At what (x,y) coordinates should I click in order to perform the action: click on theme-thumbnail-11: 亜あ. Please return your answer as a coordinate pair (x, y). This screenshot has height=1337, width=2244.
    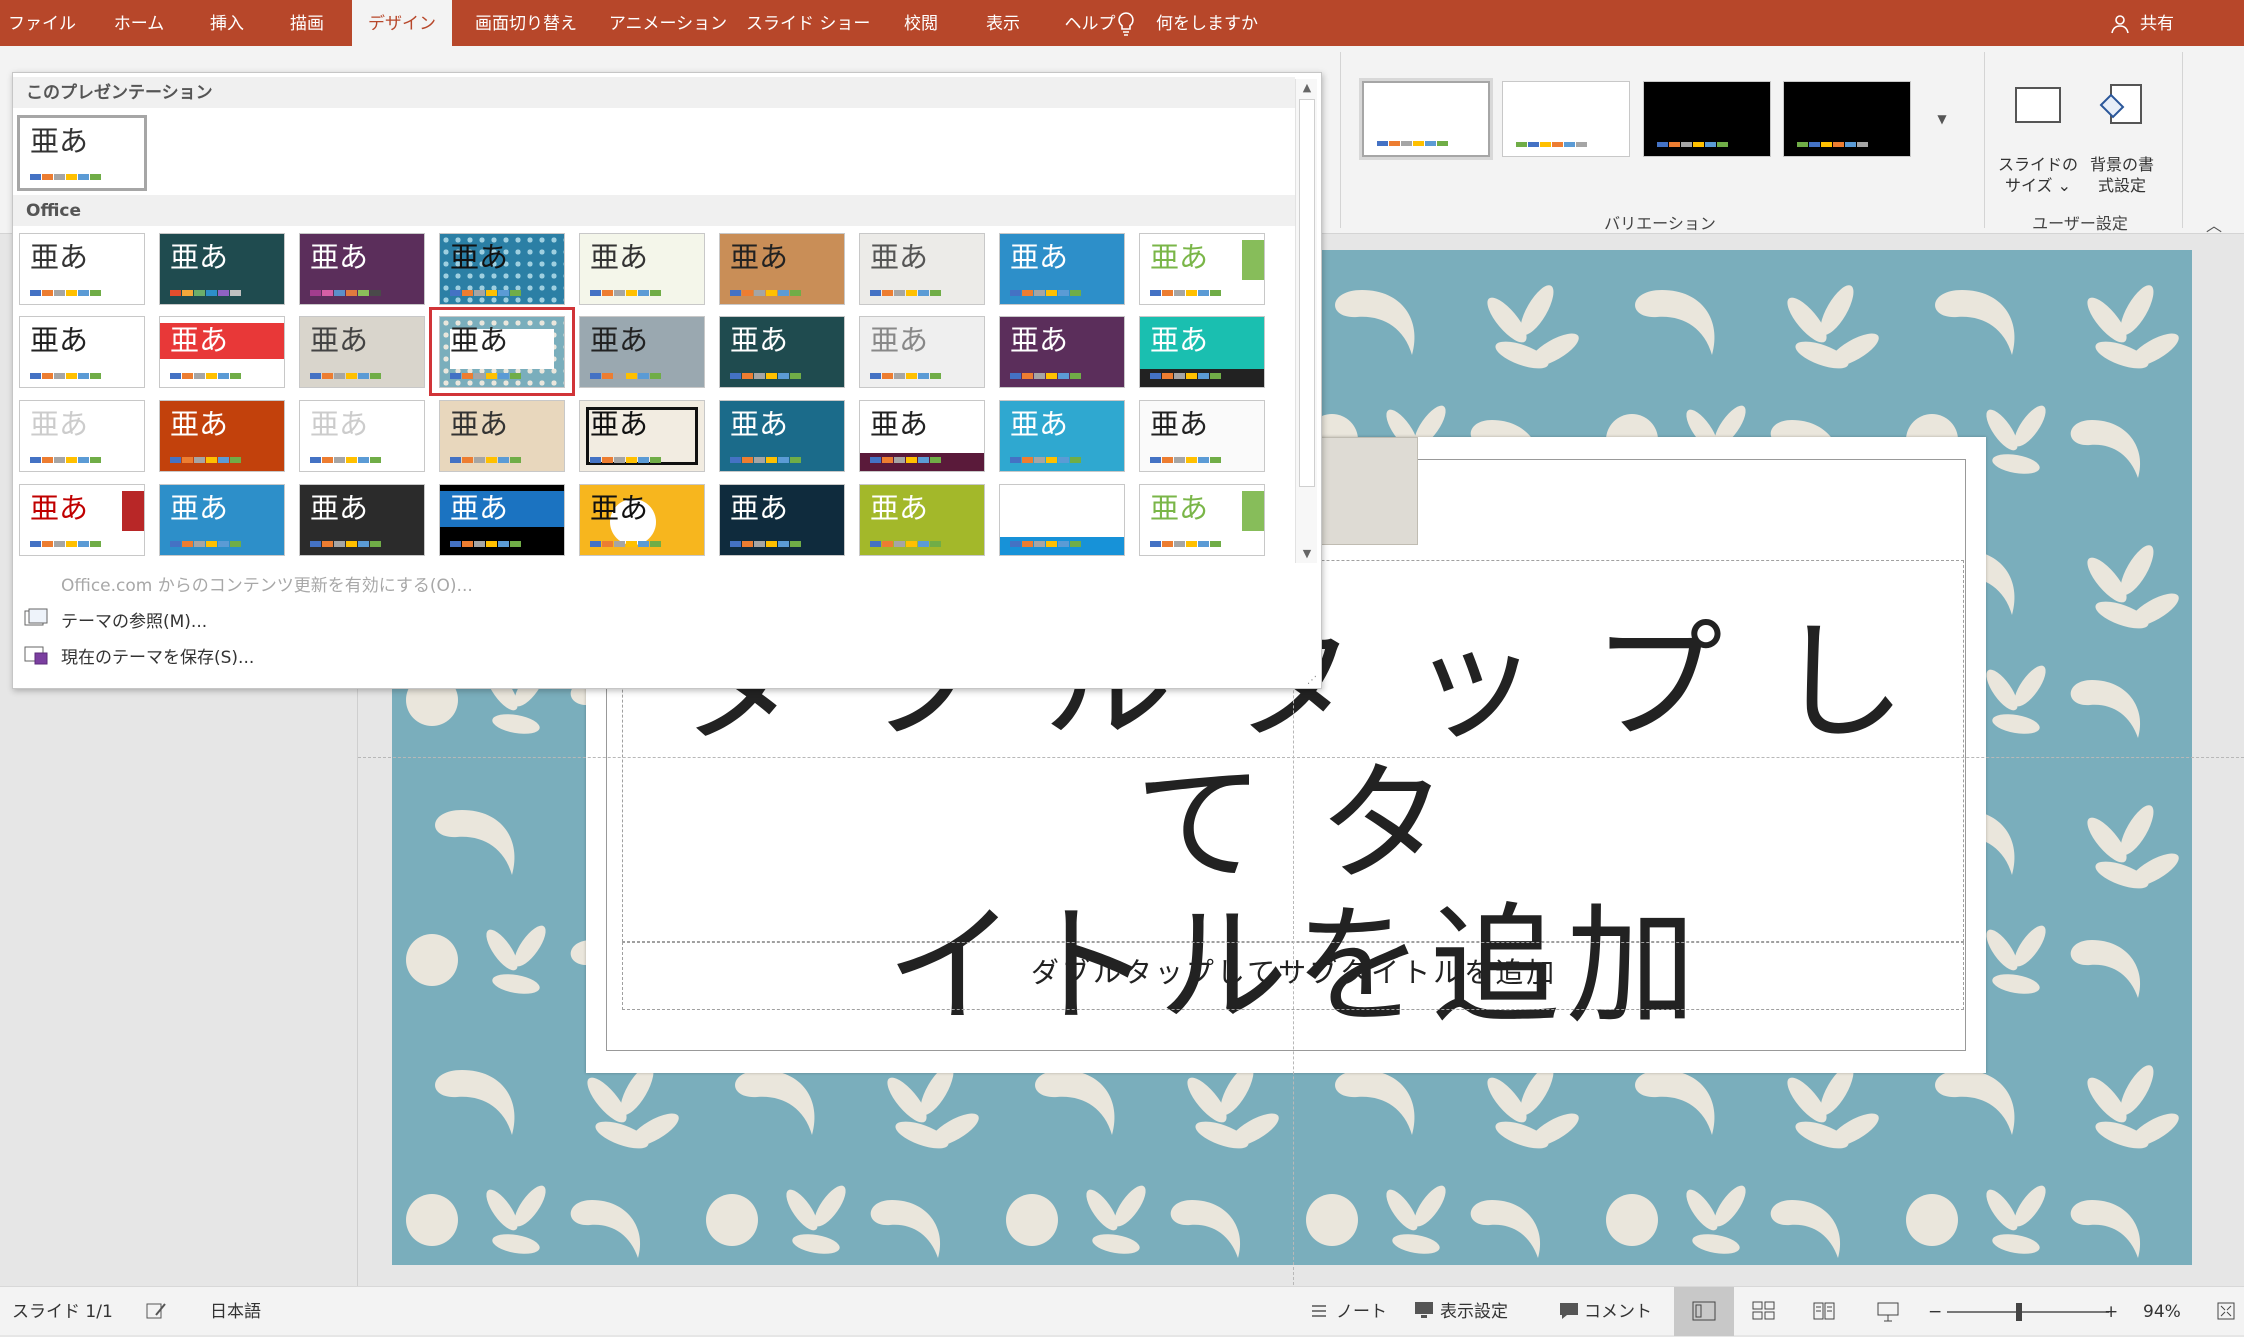
    Looking at the image, I should click on (222, 352).